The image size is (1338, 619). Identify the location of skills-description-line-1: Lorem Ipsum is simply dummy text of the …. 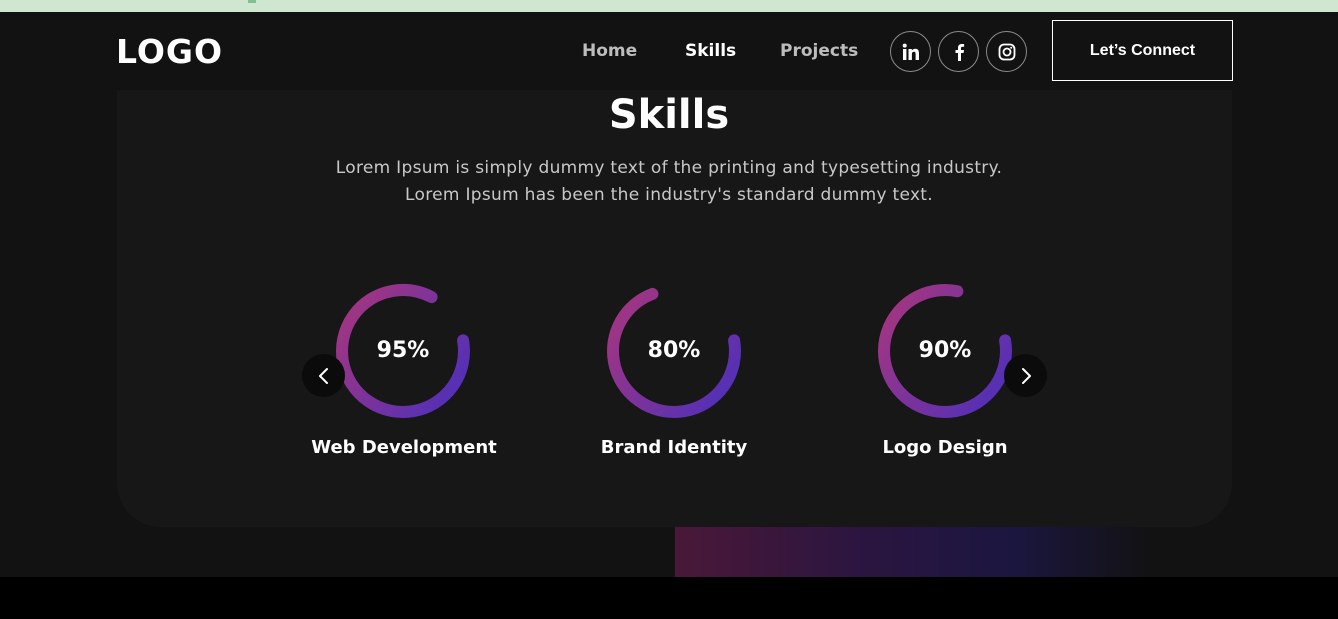
(669, 168).